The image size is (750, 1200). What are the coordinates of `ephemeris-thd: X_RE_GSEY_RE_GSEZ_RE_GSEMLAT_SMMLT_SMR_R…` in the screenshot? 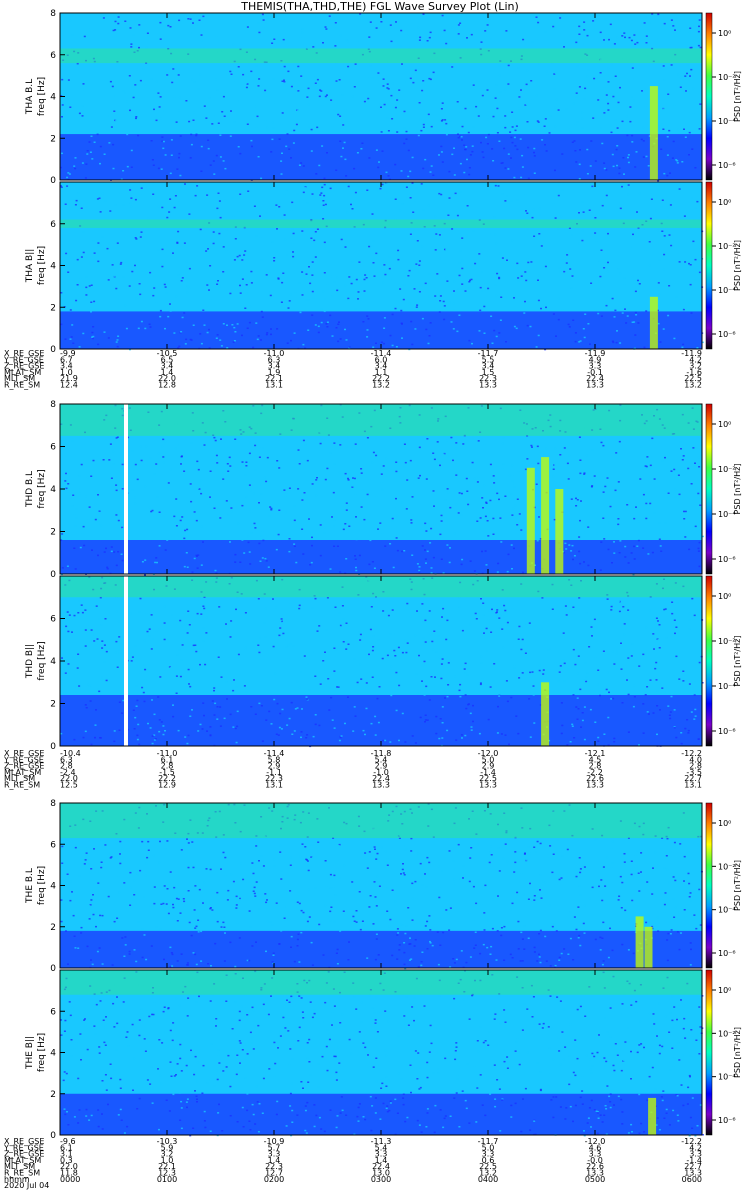 It's located at (352, 769).